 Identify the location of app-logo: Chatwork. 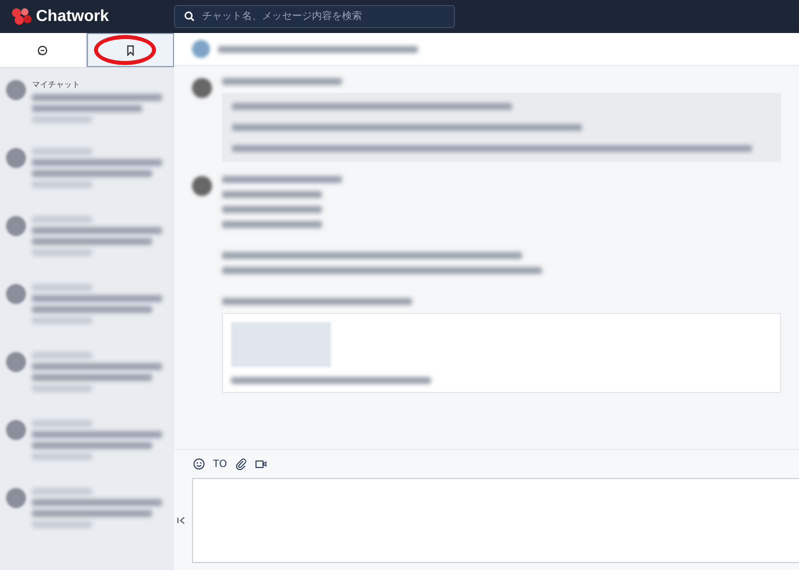
(72, 17).